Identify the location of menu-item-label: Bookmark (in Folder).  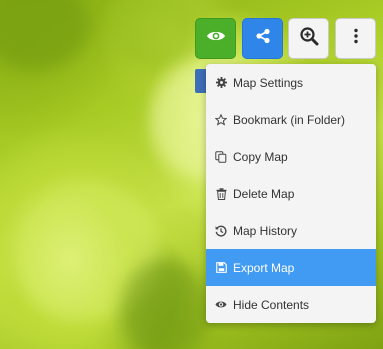
(289, 119).